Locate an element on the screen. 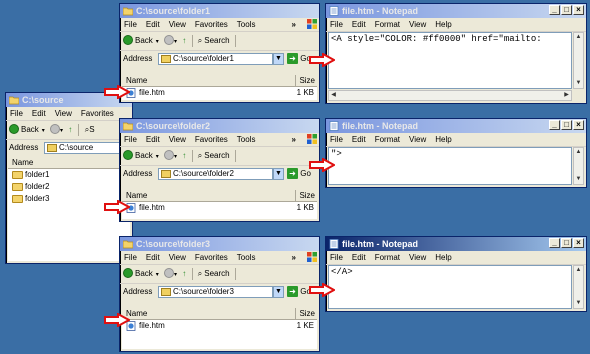  address-input: C:\source\folder1 is located at coordinates (215, 59).